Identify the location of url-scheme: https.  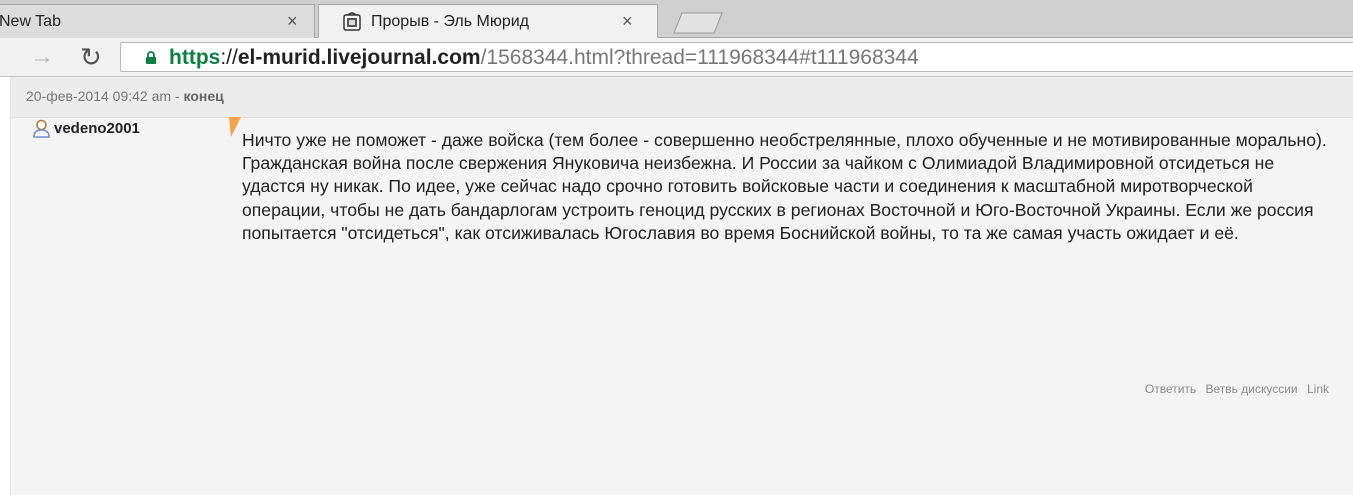
(195, 57).